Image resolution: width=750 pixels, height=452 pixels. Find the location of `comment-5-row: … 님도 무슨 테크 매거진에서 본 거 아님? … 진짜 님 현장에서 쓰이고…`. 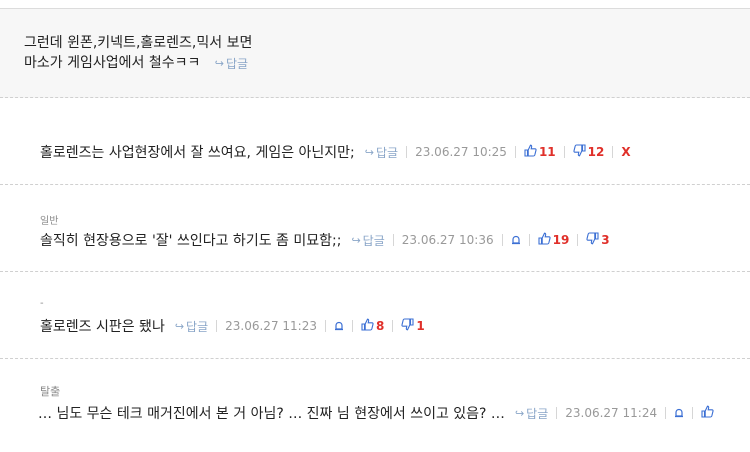

comment-5-row: … 님도 무슨 테크 매거진에서 본 거 아님? … 진짜 님 현장에서 쓰이고… is located at coordinates (376, 413).